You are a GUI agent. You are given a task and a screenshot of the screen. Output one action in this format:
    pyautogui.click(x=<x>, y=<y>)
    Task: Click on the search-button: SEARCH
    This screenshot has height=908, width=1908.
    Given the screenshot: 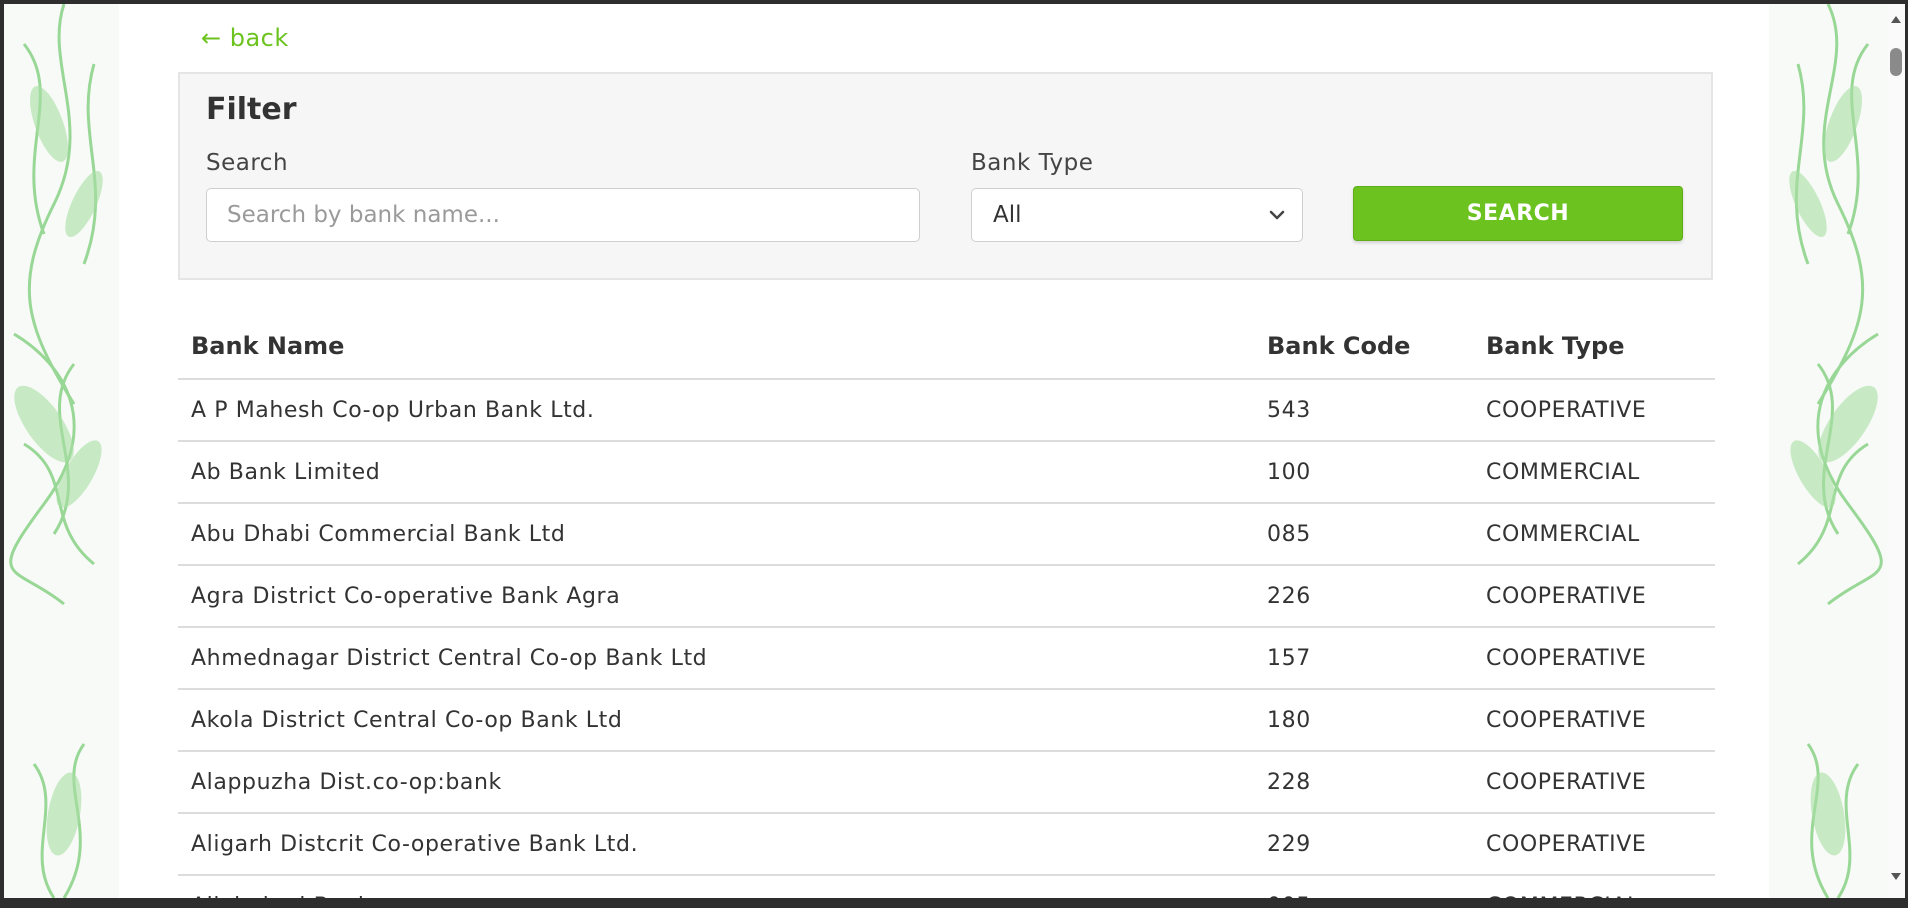 What is the action you would take?
    pyautogui.click(x=1518, y=213)
    